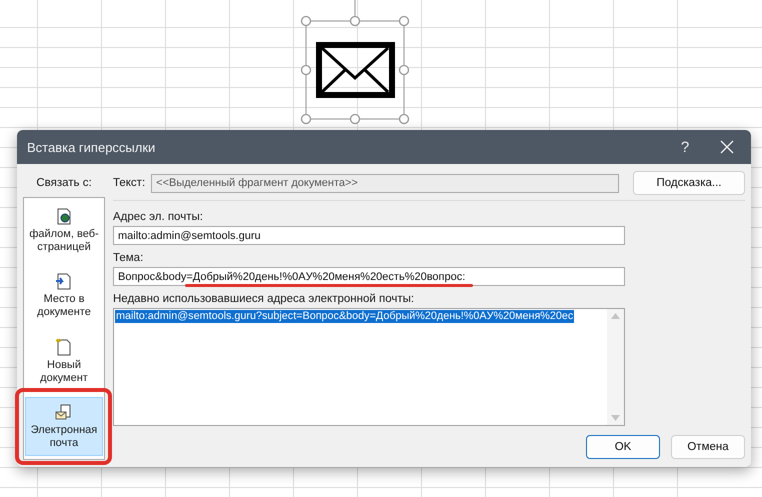  What do you see at coordinates (64, 296) in the screenshot?
I see `link-type-item: Место в документе` at bounding box center [64, 296].